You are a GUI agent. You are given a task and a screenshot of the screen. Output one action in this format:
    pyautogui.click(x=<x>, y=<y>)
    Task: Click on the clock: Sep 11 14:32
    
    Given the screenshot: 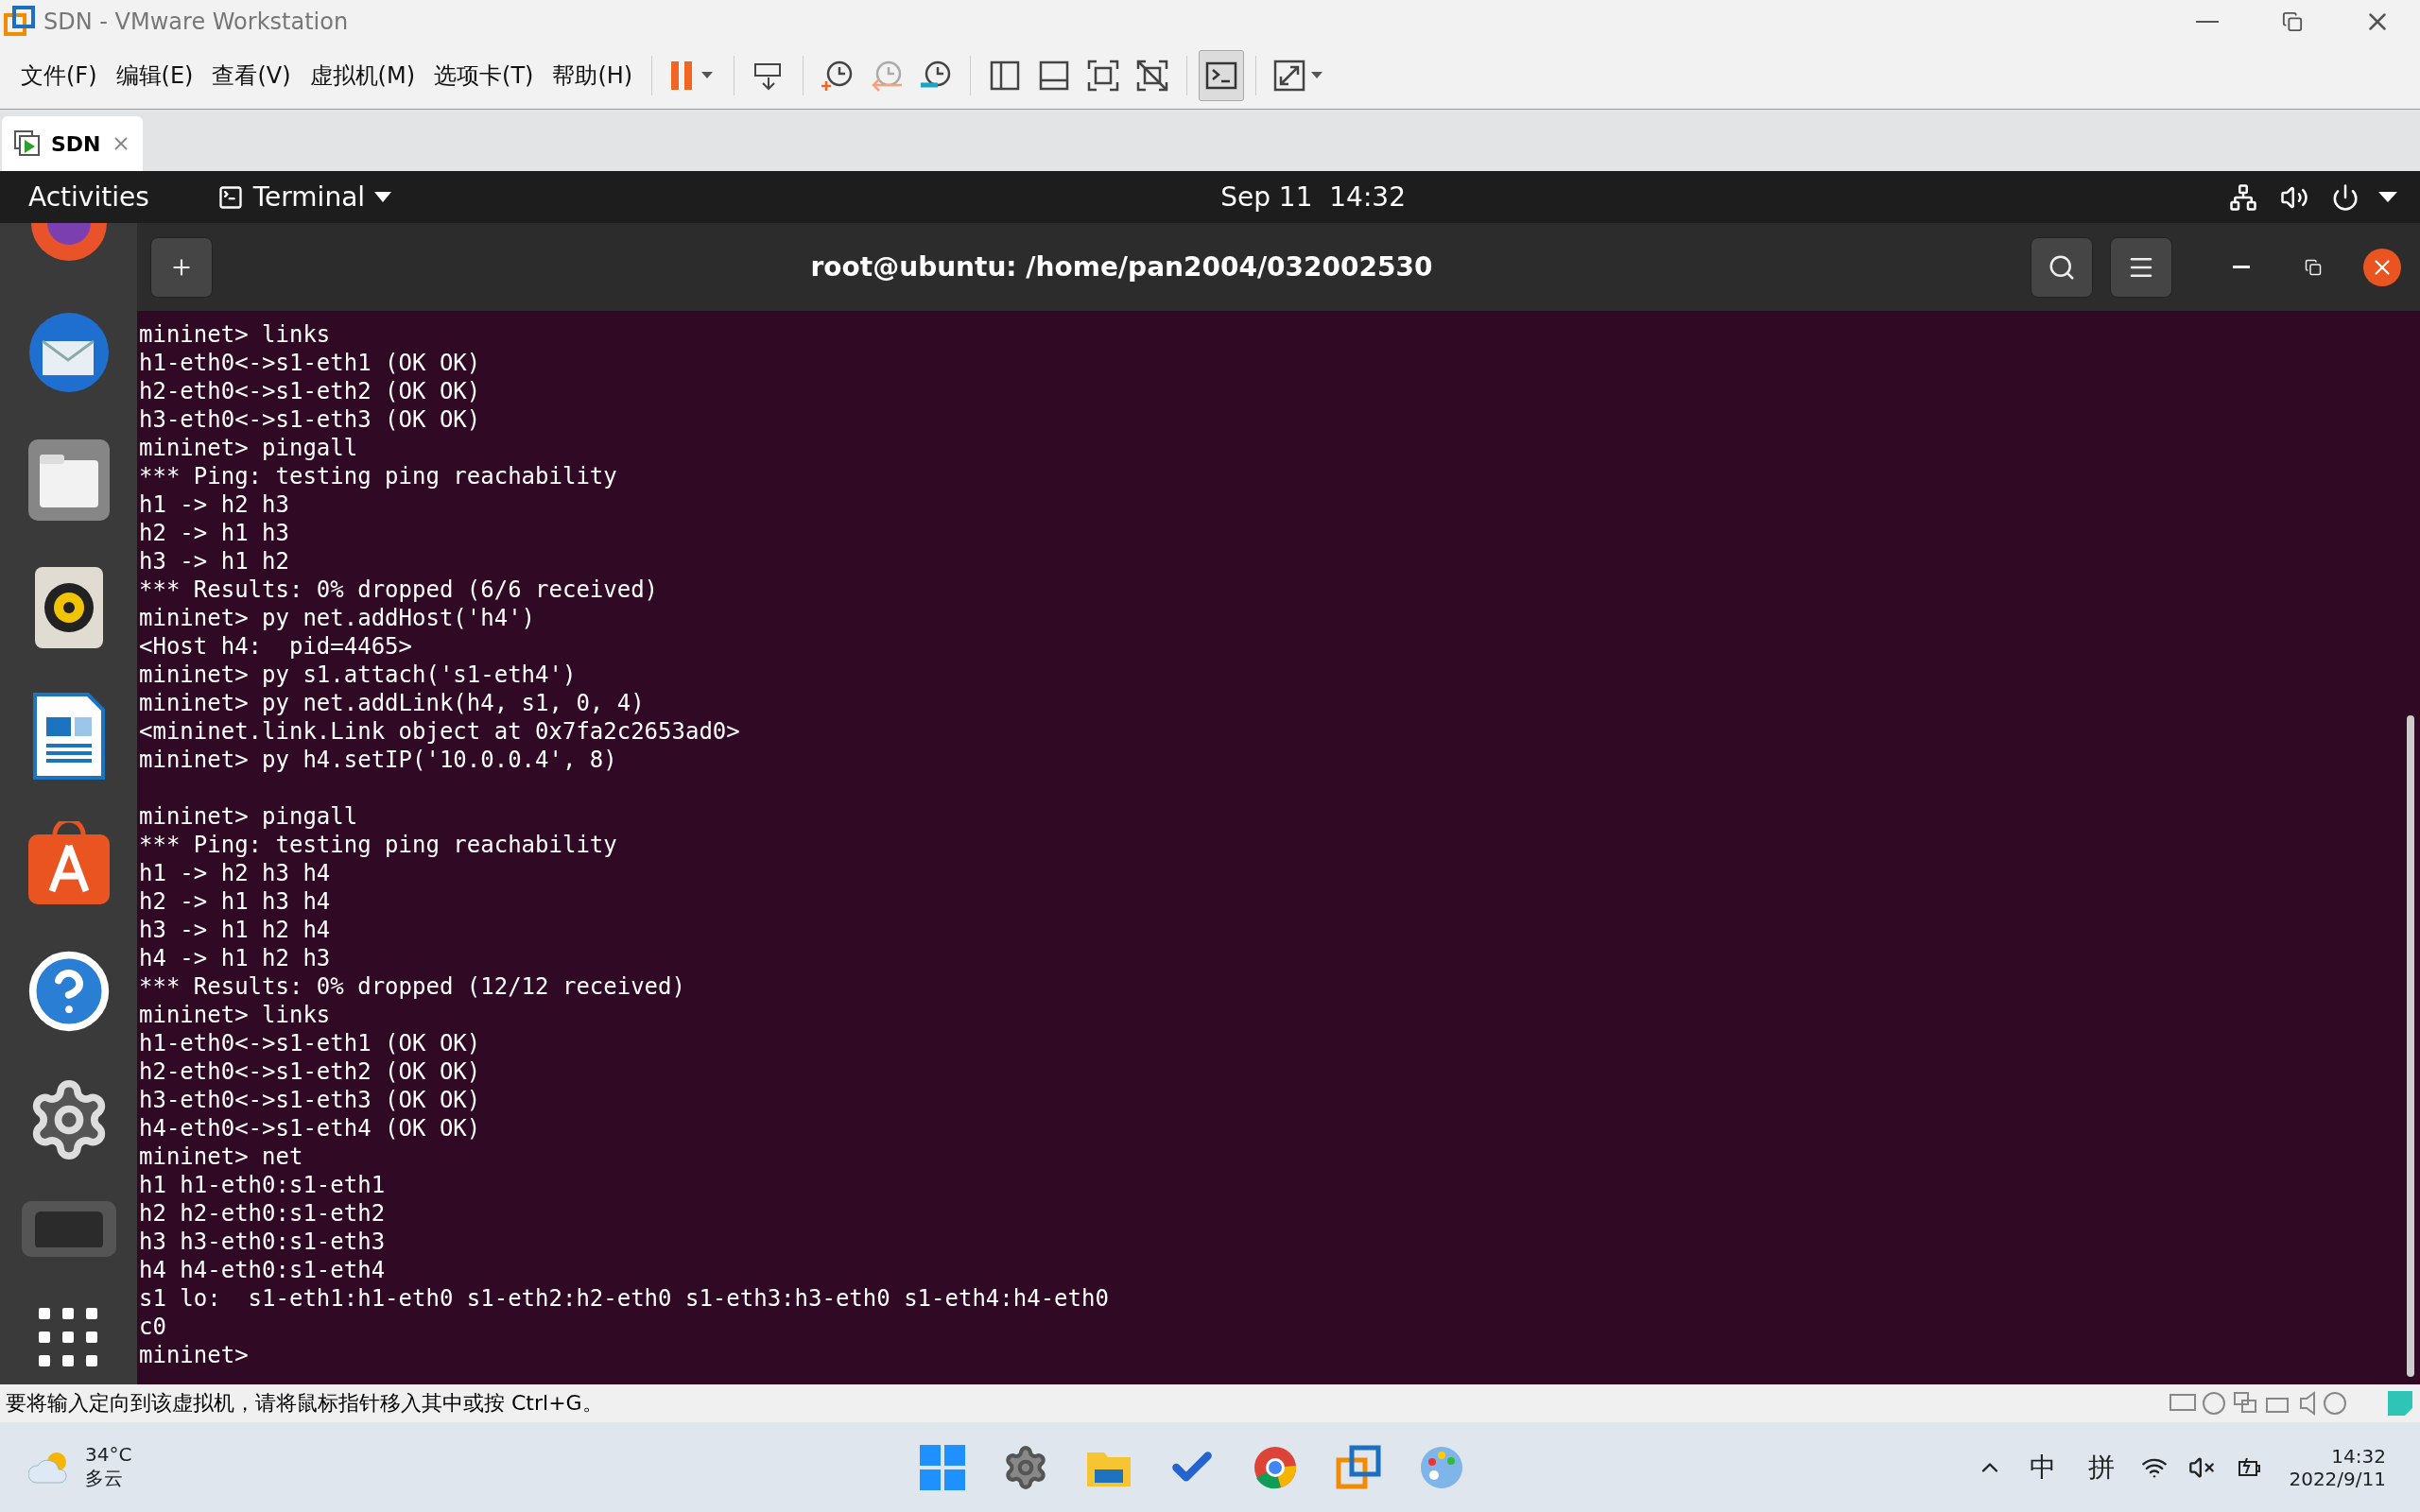 What is the action you would take?
    pyautogui.click(x=1313, y=197)
    